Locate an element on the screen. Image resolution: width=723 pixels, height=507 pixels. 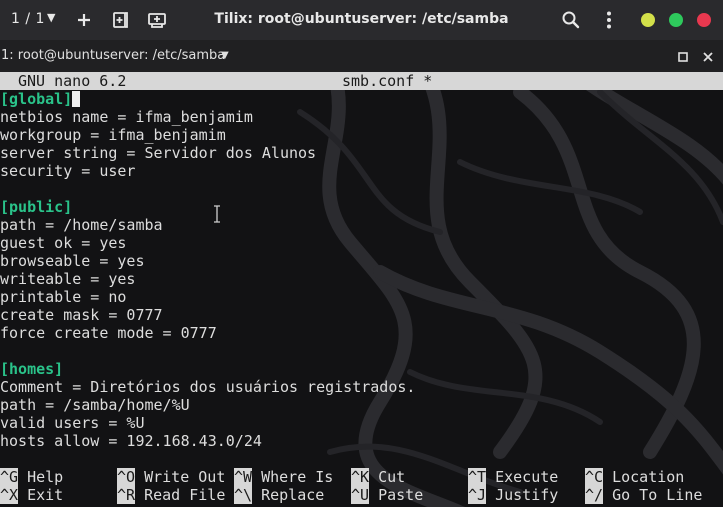
shortcut-label: Replace is located at coordinates (293, 495).